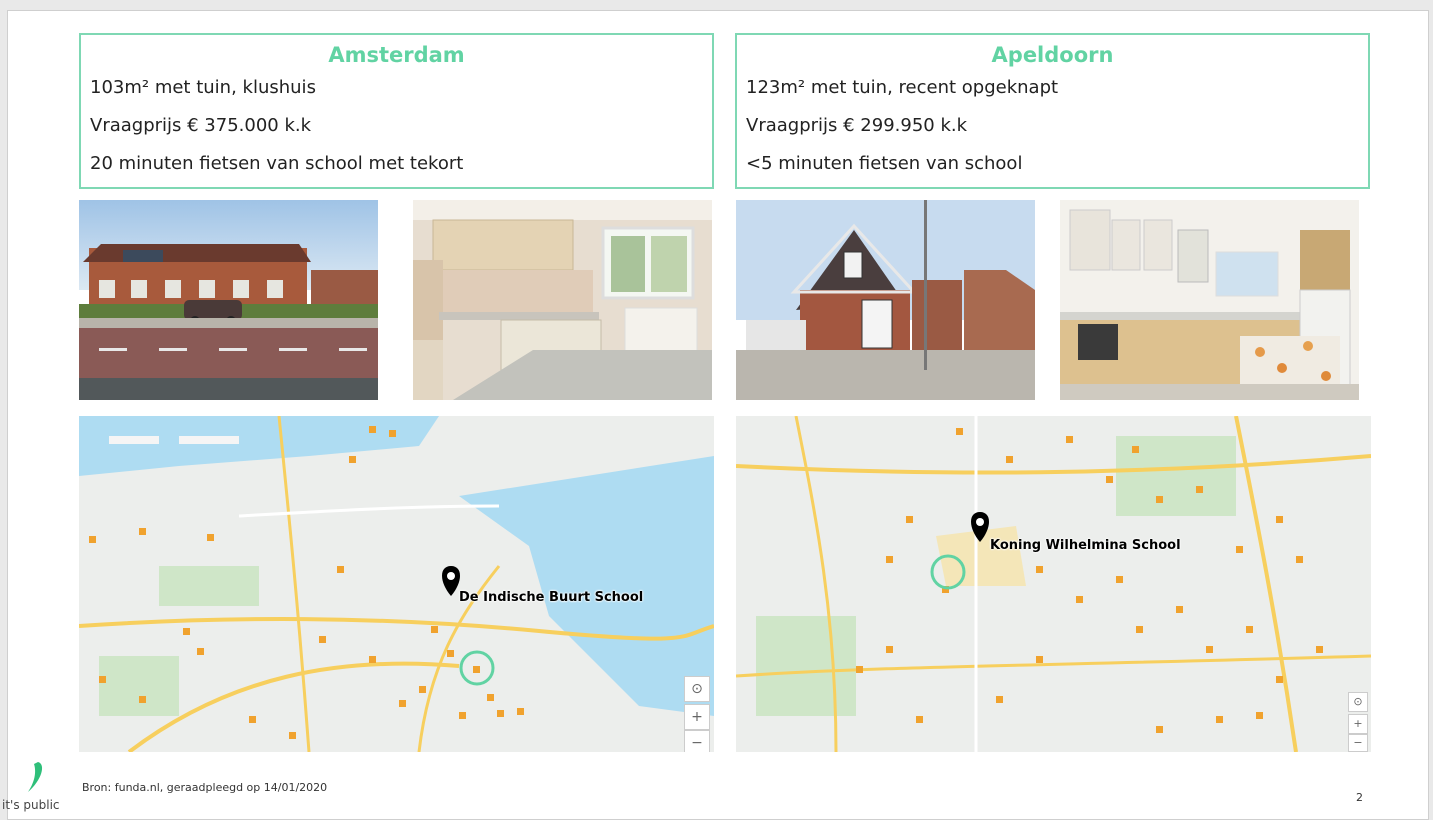  What do you see at coordinates (203, 87) in the screenshot?
I see `size-line: 103m² met tuin, klushuis` at bounding box center [203, 87].